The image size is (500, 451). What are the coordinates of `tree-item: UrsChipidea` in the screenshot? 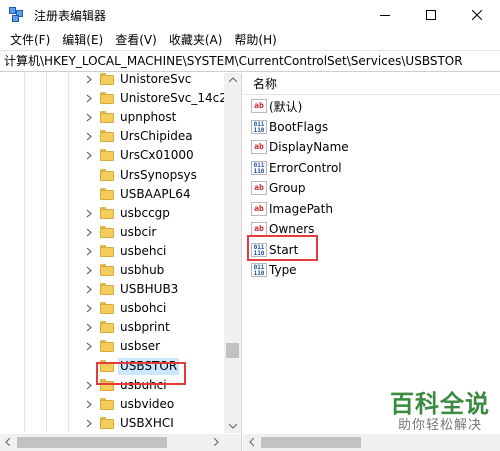 It's located at (115, 136).